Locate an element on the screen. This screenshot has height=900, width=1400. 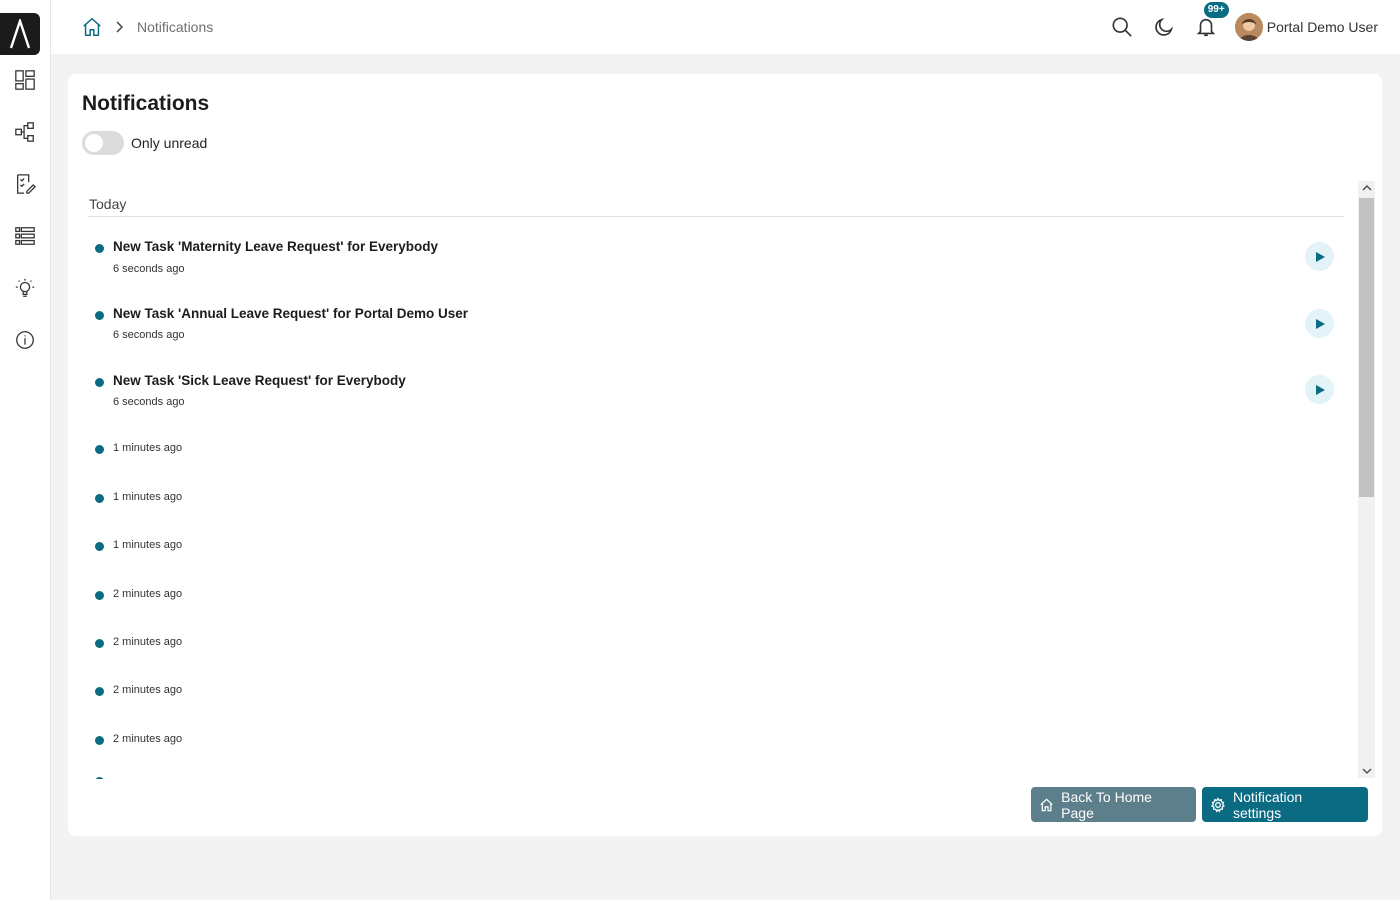
bell-icon is located at coordinates (1206, 27).